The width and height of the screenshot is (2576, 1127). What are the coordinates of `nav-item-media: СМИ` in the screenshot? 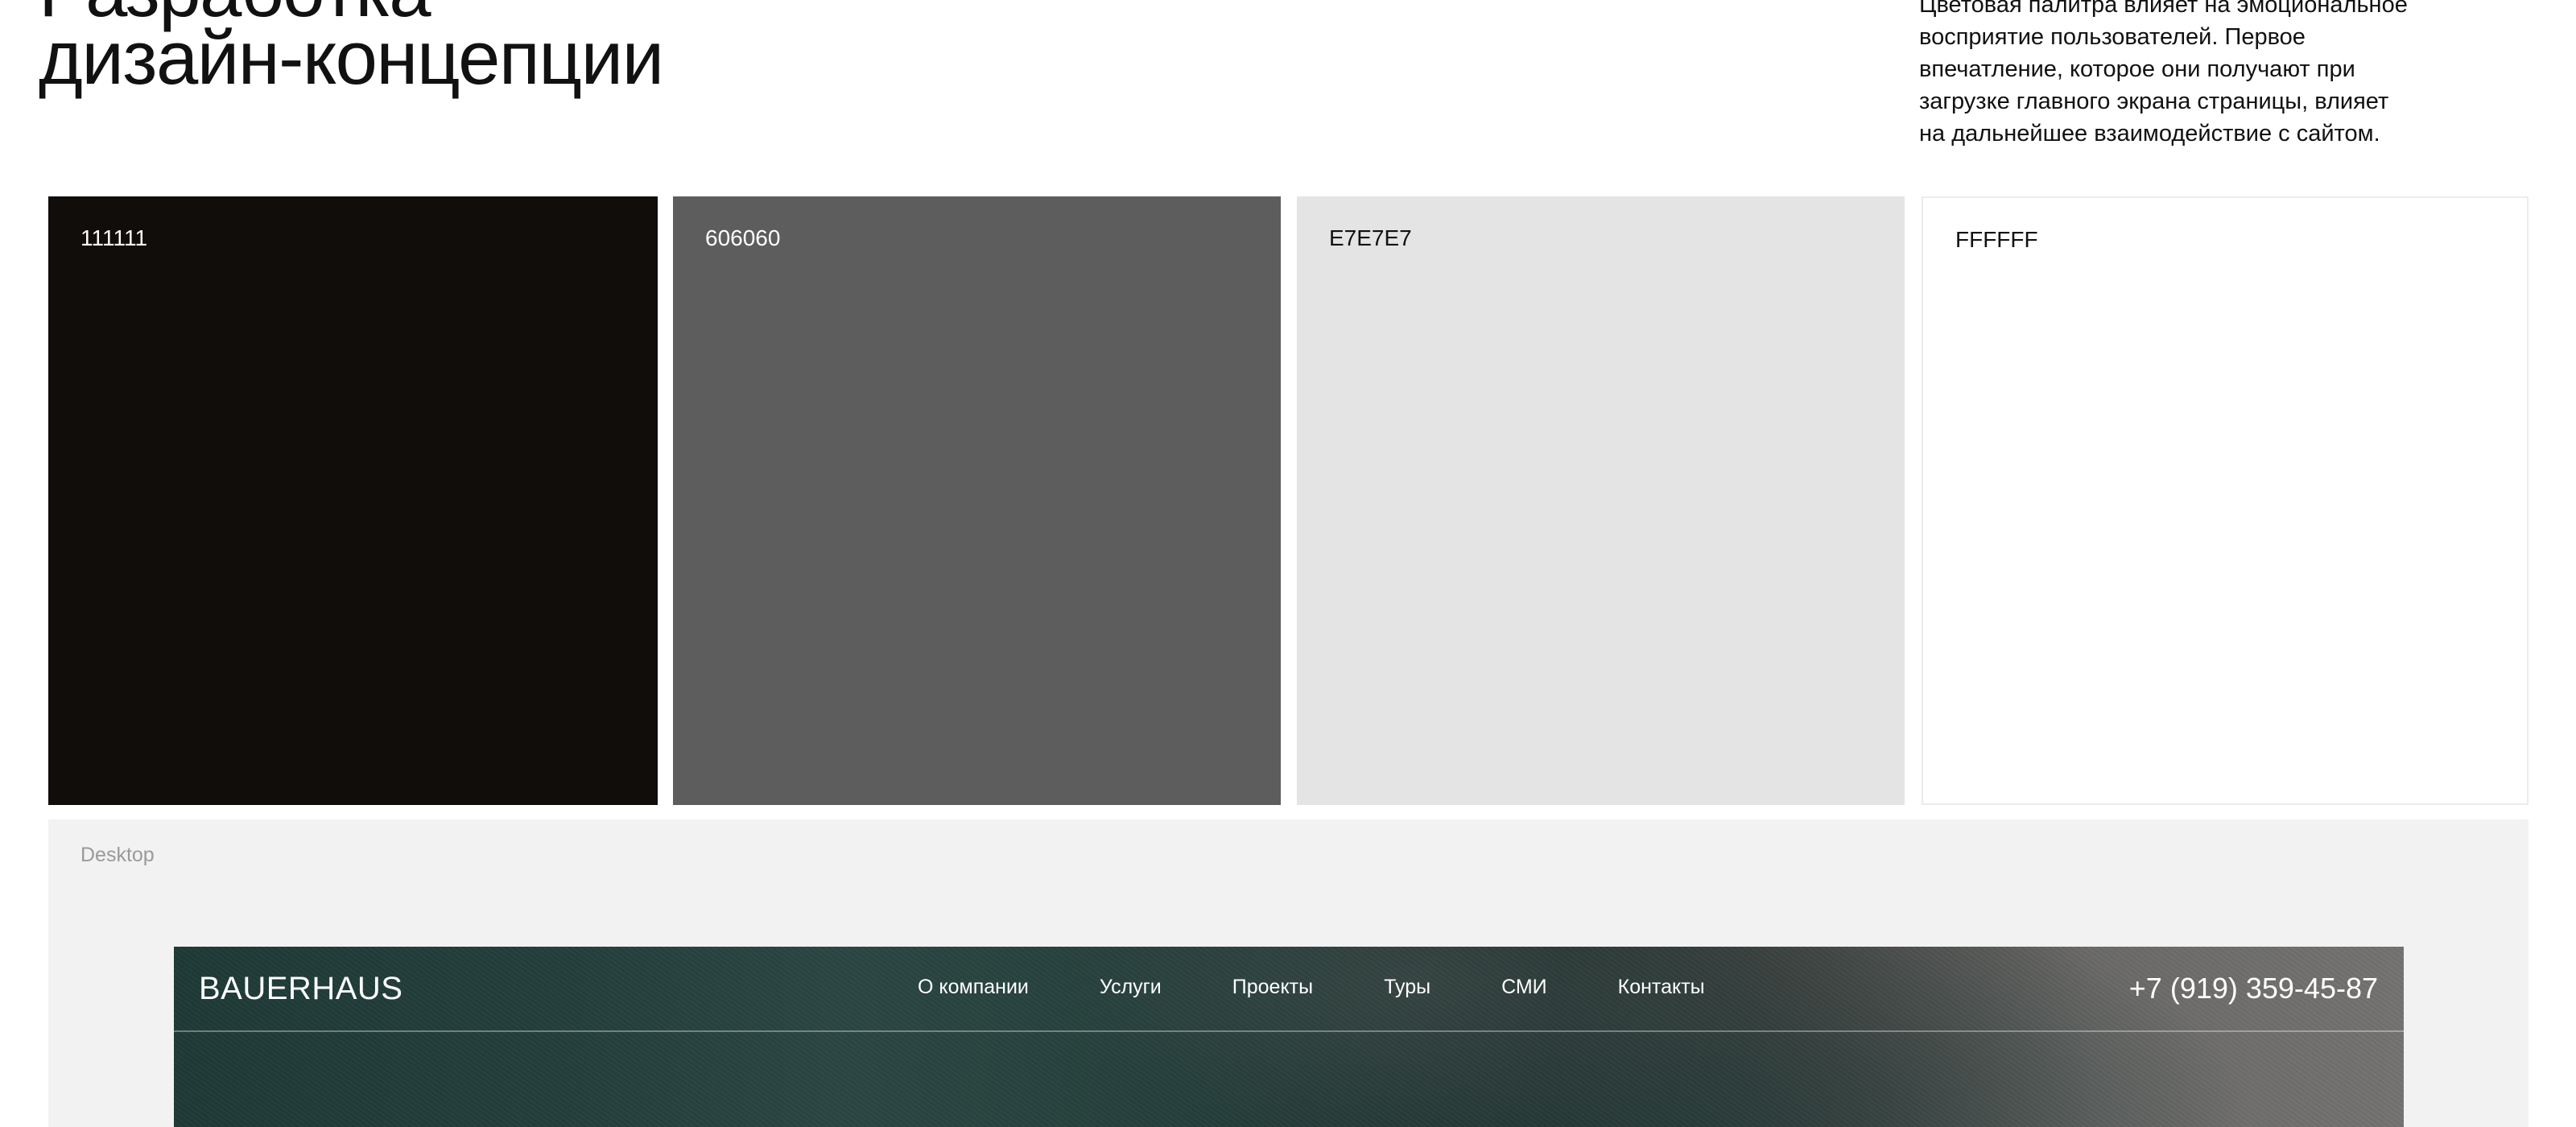 It's located at (1524, 986).